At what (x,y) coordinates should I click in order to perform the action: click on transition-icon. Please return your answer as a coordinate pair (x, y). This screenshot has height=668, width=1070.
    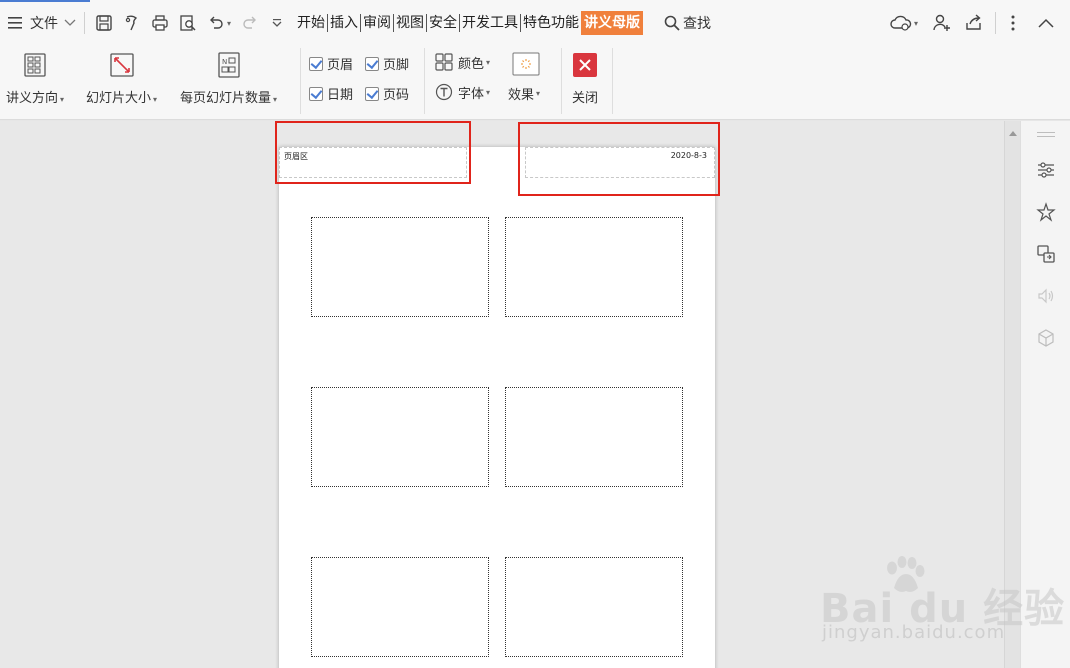
    Looking at the image, I should click on (1046, 256).